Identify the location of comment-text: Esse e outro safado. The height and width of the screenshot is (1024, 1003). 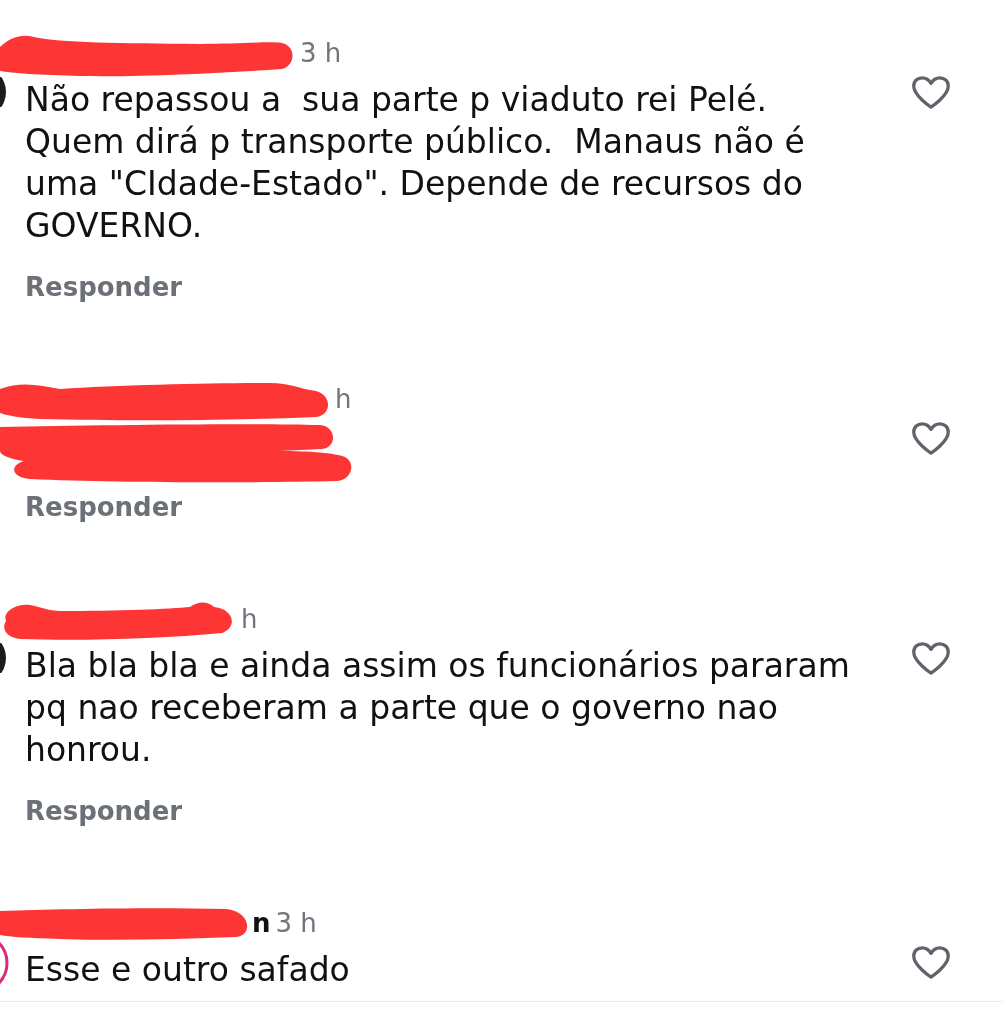
(188, 970).